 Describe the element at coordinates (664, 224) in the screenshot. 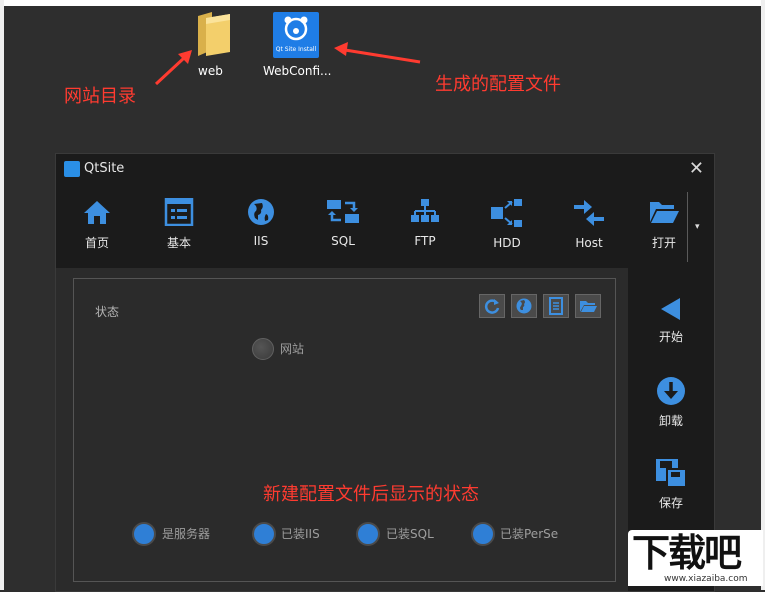

I see `toolbar-open: 打开` at that location.